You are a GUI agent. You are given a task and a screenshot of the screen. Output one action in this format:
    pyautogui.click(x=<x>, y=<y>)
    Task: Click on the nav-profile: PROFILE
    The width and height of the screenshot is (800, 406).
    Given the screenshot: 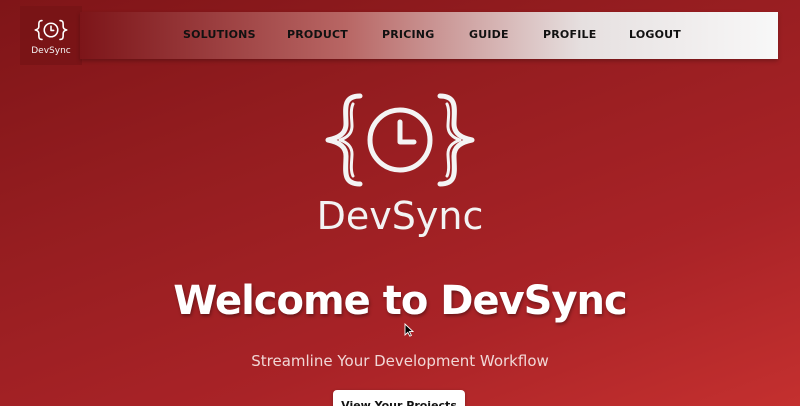 What is the action you would take?
    pyautogui.click(x=569, y=34)
    